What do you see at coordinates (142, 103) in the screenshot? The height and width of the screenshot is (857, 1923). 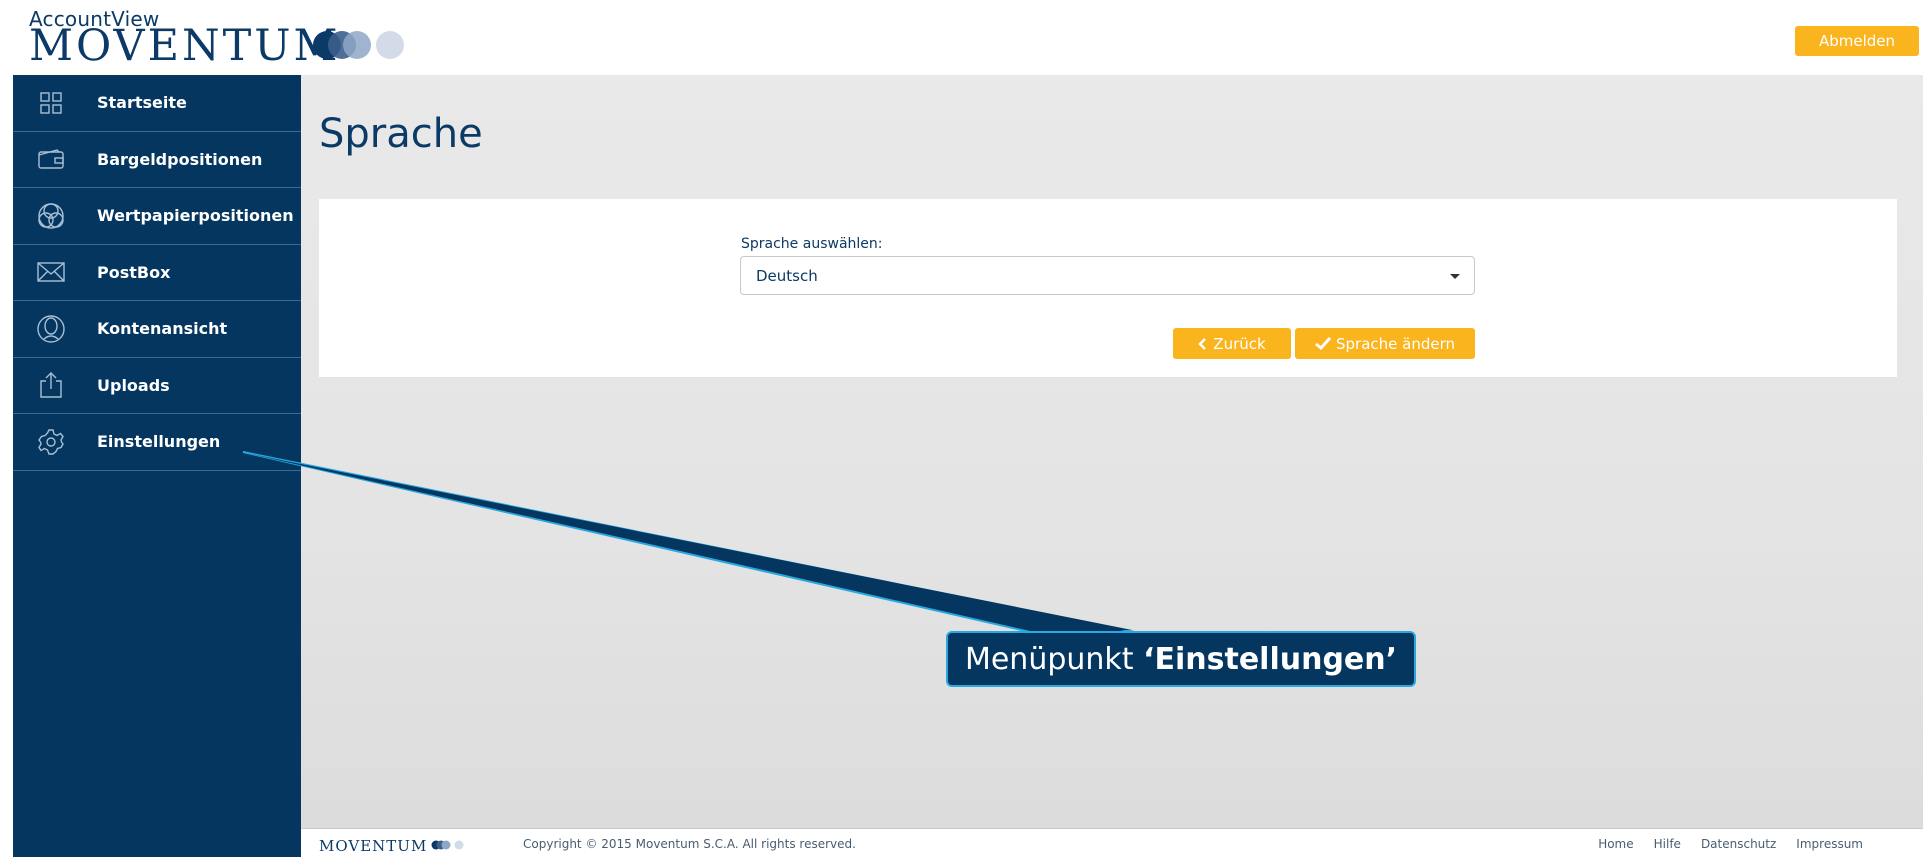 I see `sidebar-item-label: Startseite` at bounding box center [142, 103].